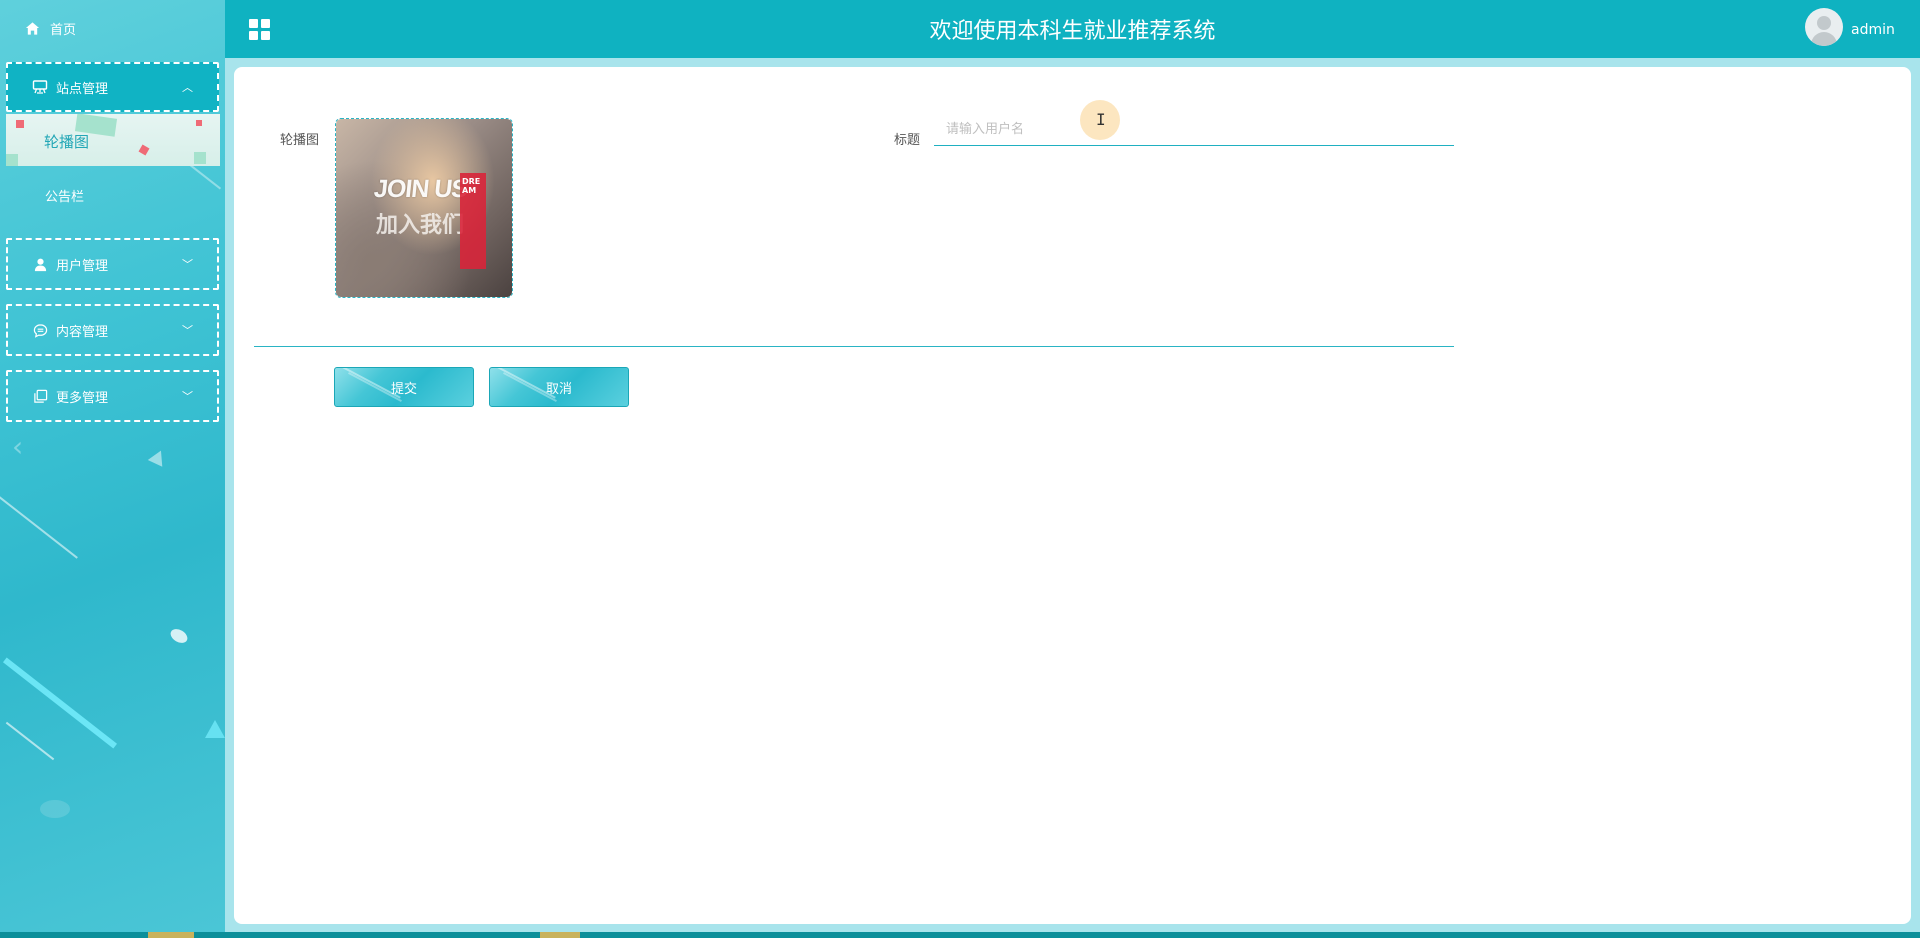  I want to click on decoration-glow, so click(179, 636).